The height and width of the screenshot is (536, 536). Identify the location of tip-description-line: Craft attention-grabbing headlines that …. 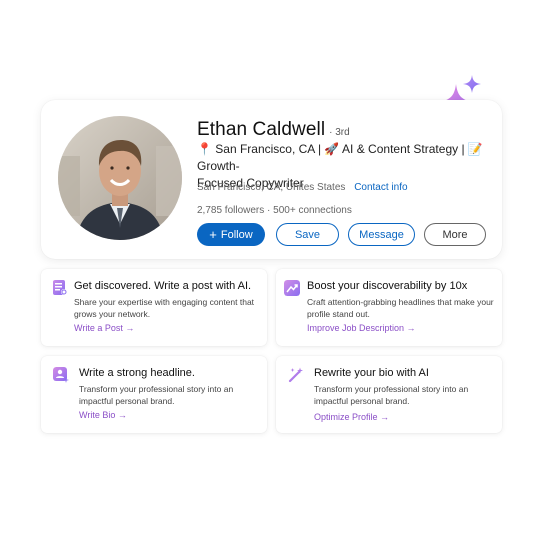
(400, 302).